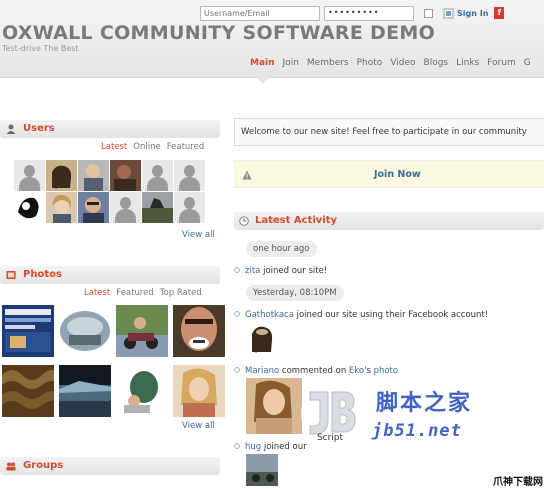 This screenshot has width=544, height=489. Describe the element at coordinates (389, 221) in the screenshot. I see `activity-box-header: Latest Activity` at that location.